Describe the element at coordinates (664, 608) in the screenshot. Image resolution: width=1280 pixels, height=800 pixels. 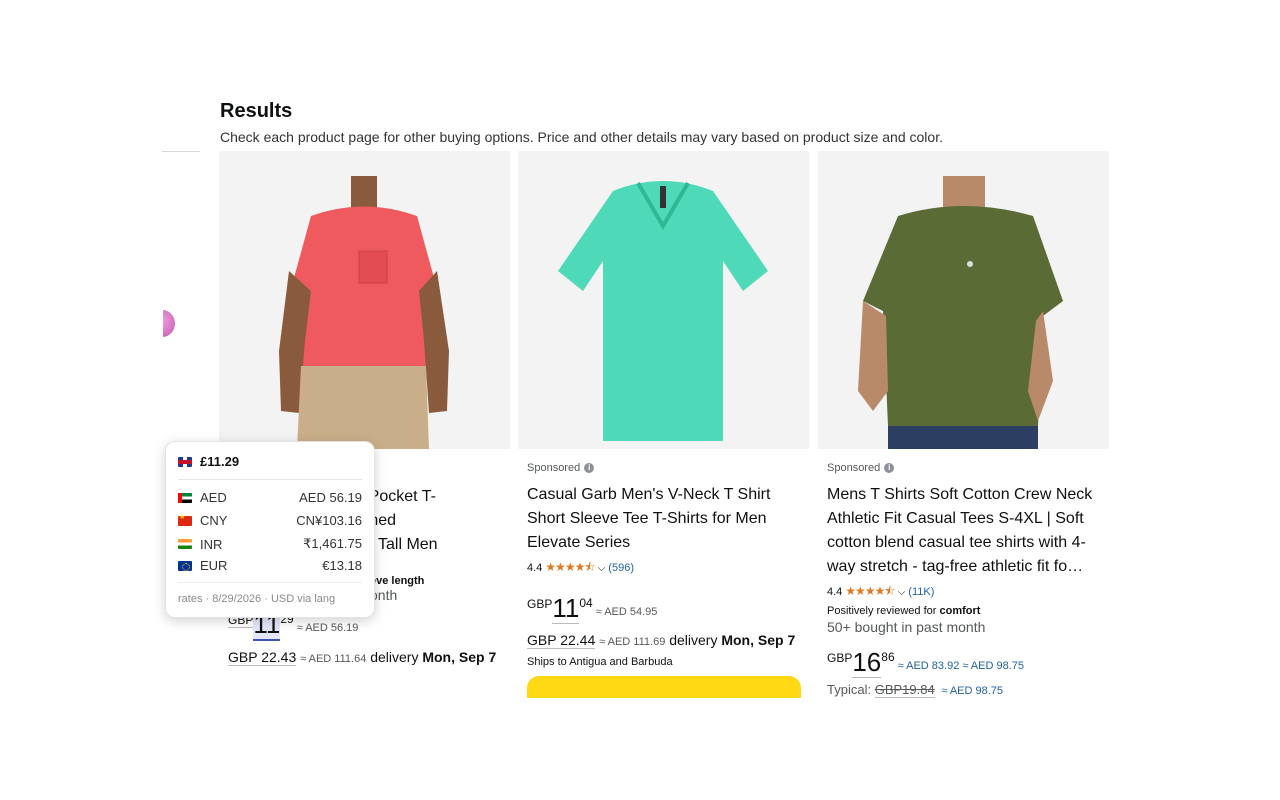
I see `price: GBP 11 04 ≈ AED 54.95` at that location.